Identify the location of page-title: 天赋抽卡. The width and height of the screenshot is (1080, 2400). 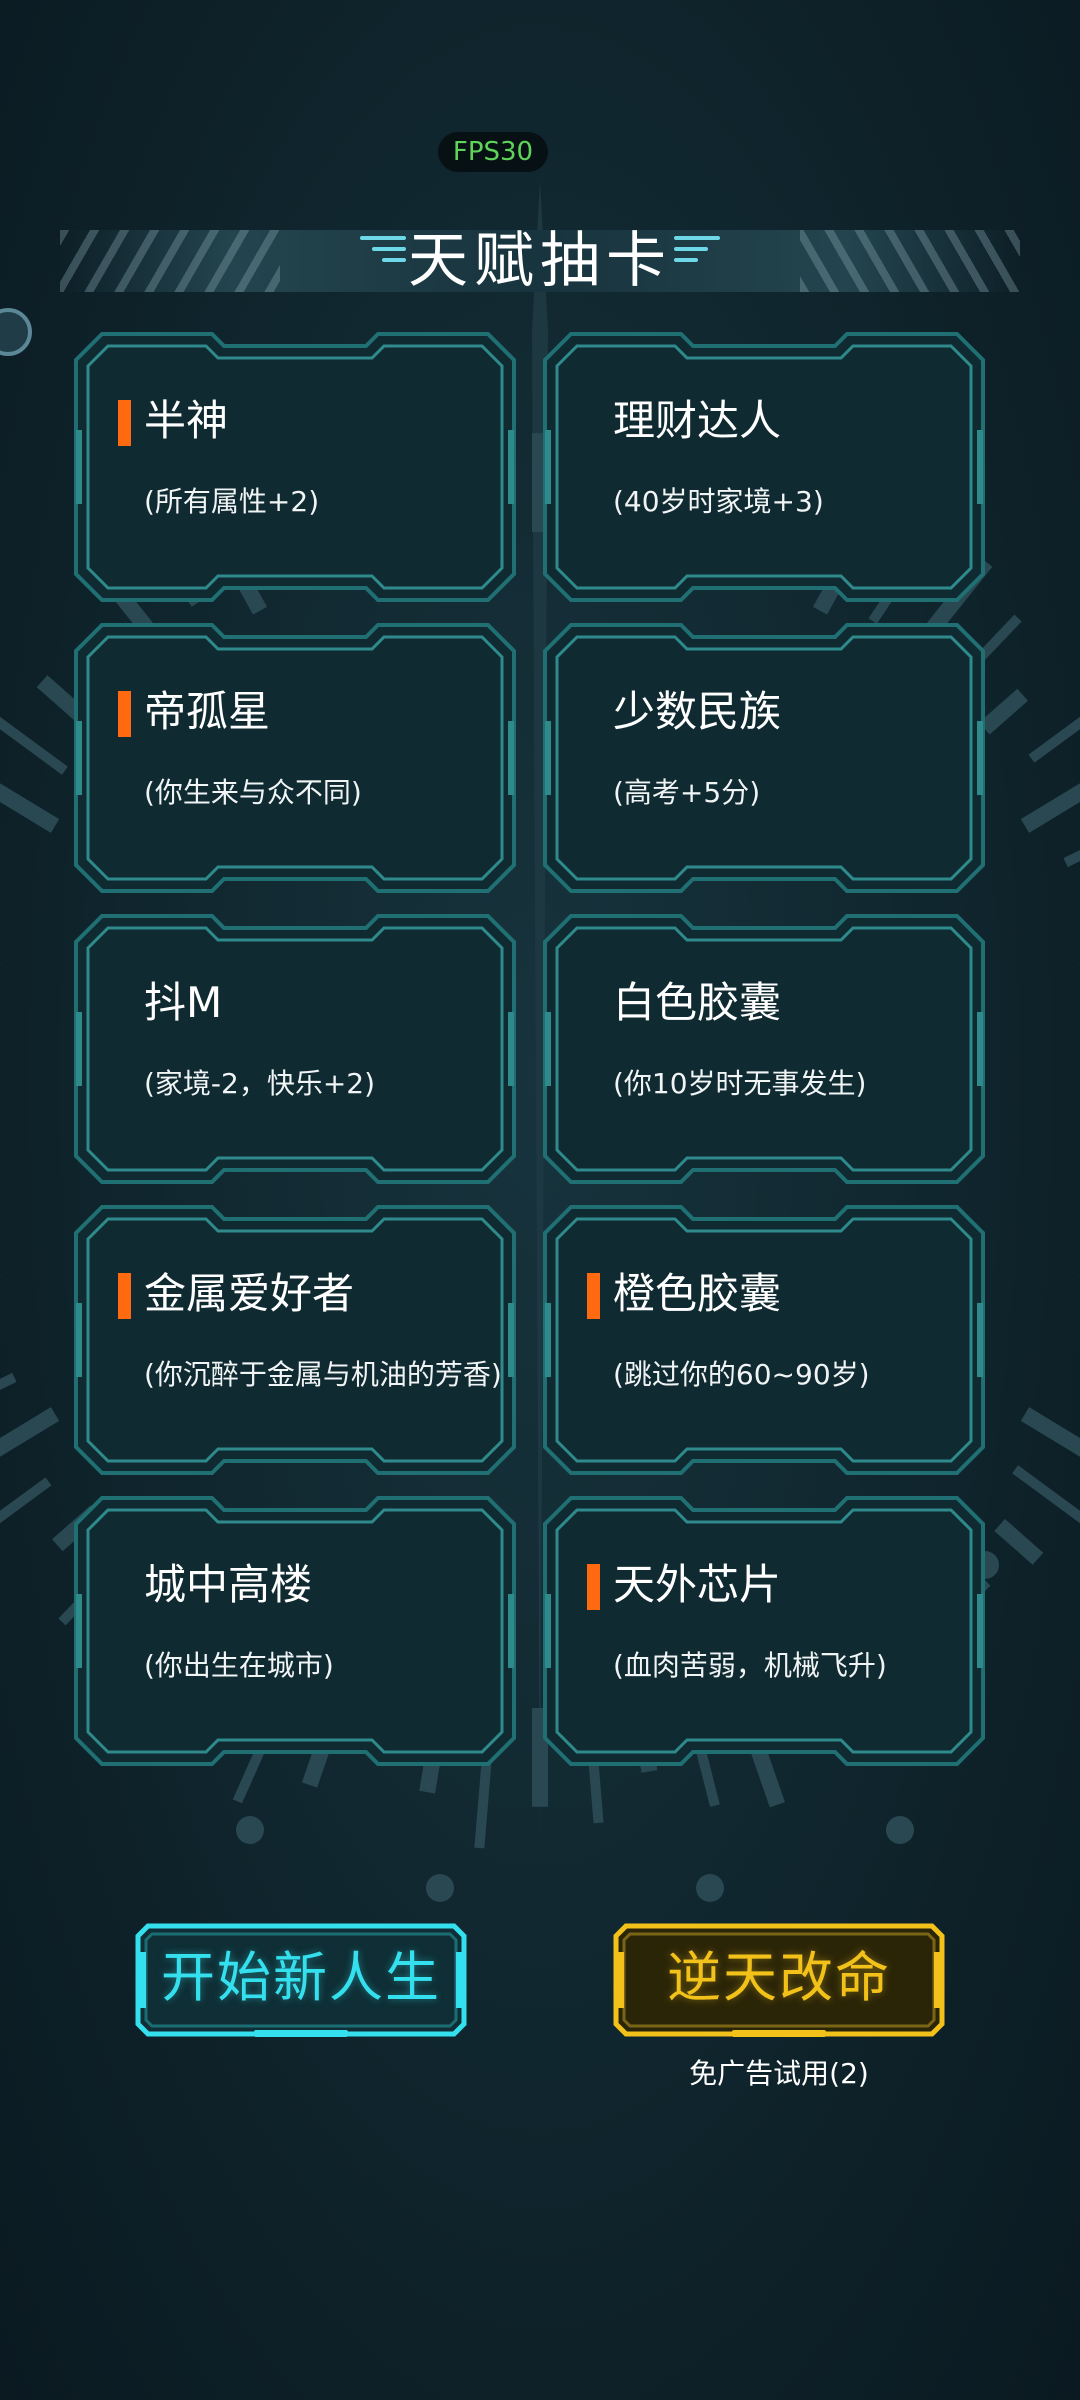
(540, 261).